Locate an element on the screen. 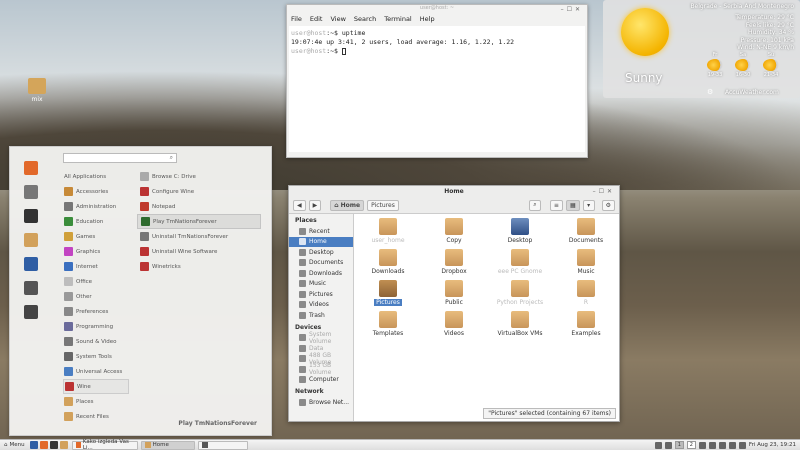 This screenshot has height=450, width=800. keyboard-flag-icon is located at coordinates (702, 445).